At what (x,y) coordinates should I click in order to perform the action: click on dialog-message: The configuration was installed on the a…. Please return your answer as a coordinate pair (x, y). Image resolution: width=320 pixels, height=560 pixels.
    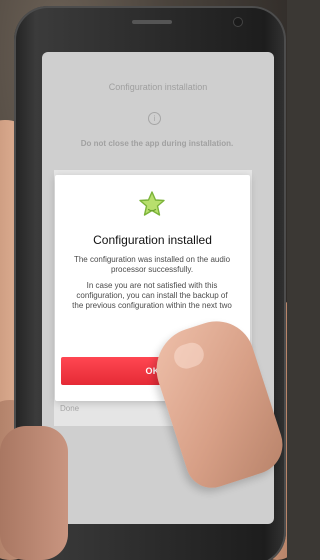
    Looking at the image, I should click on (152, 286).